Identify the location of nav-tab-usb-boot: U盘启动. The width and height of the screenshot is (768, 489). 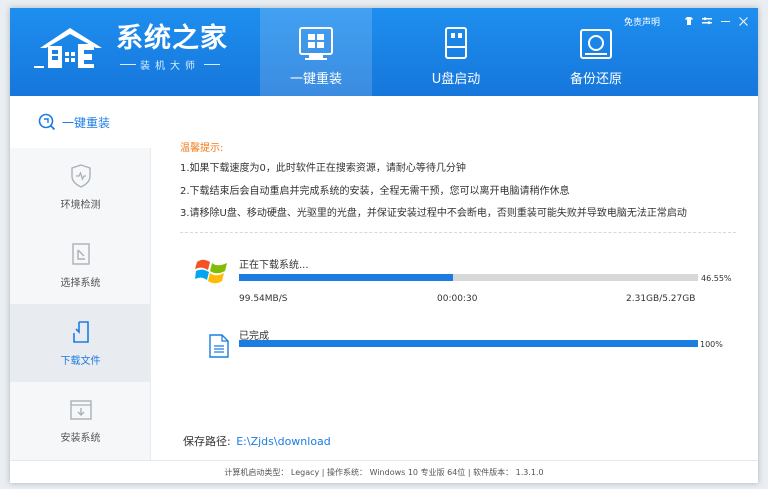
(456, 52).